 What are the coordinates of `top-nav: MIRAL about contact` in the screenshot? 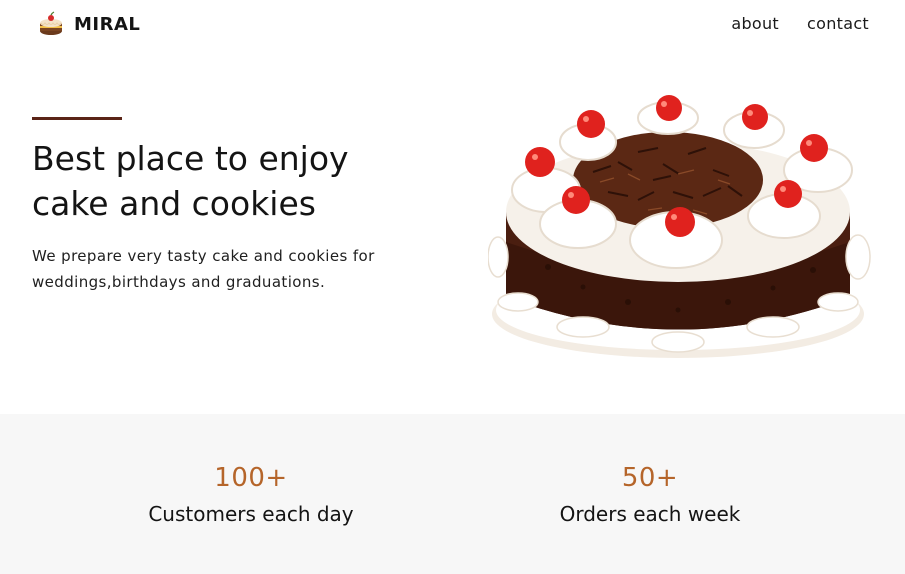 It's located at (452, 25).